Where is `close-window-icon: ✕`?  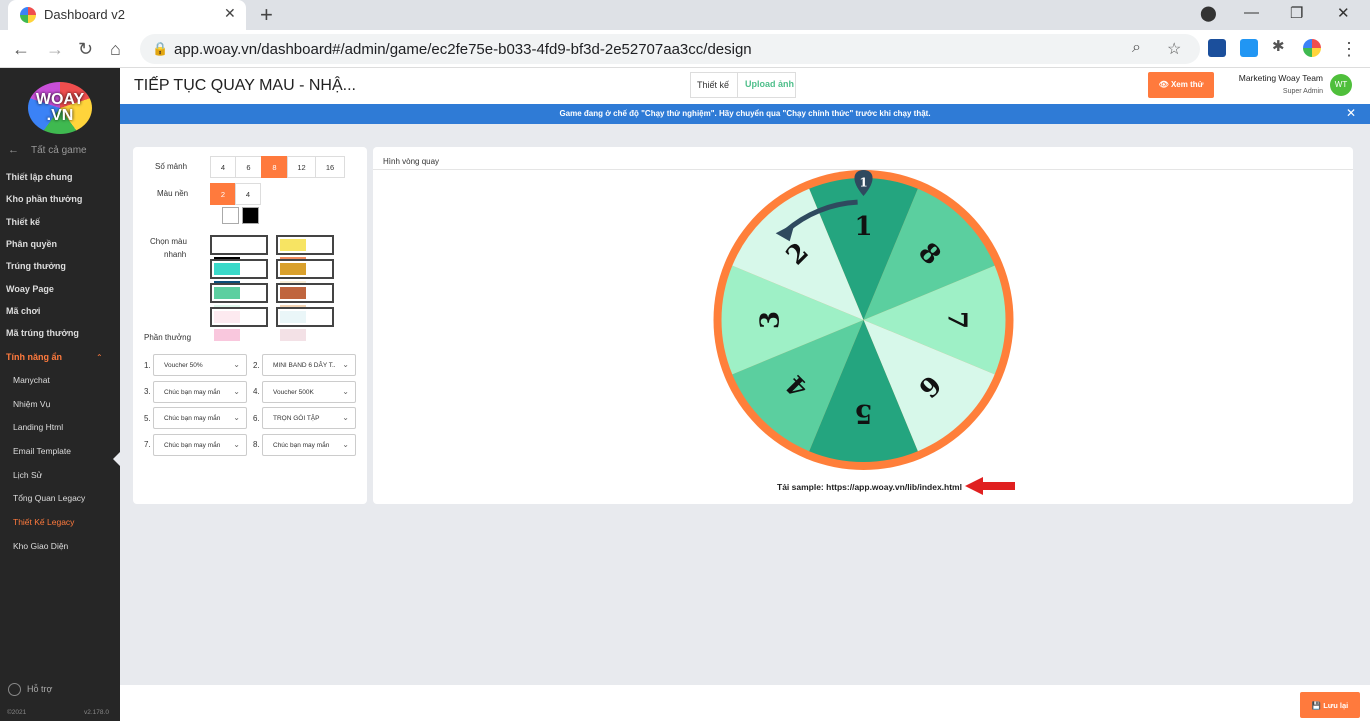
close-window-icon: ✕ is located at coordinates (1343, 13).